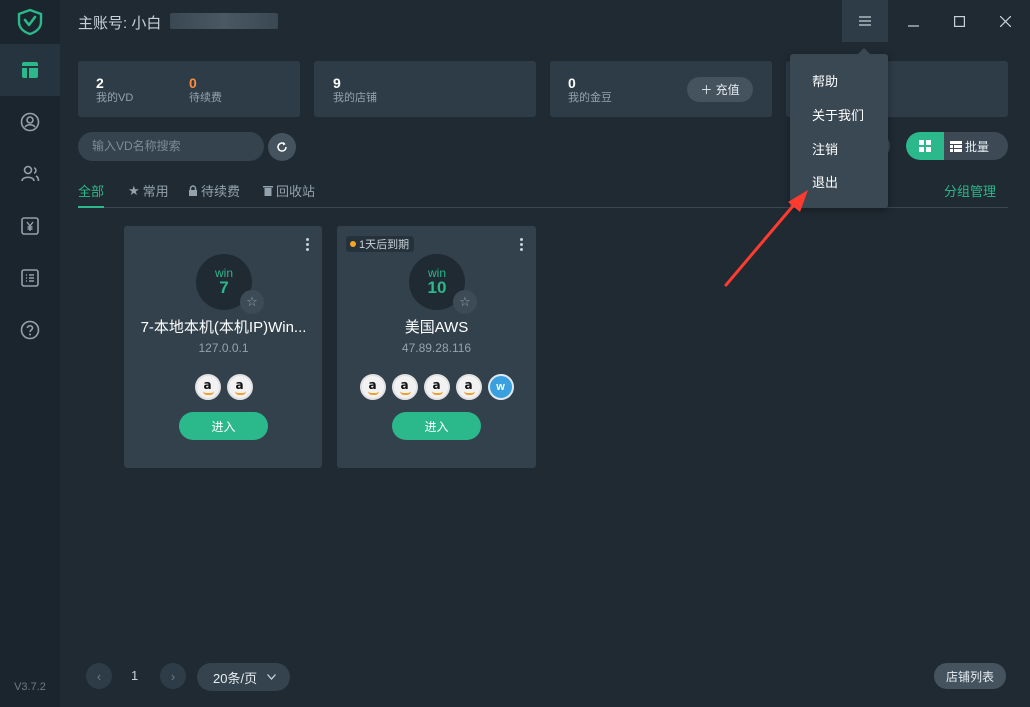 The width and height of the screenshot is (1030, 707). I want to click on search-input: 输入VD名称搜索, so click(171, 146).